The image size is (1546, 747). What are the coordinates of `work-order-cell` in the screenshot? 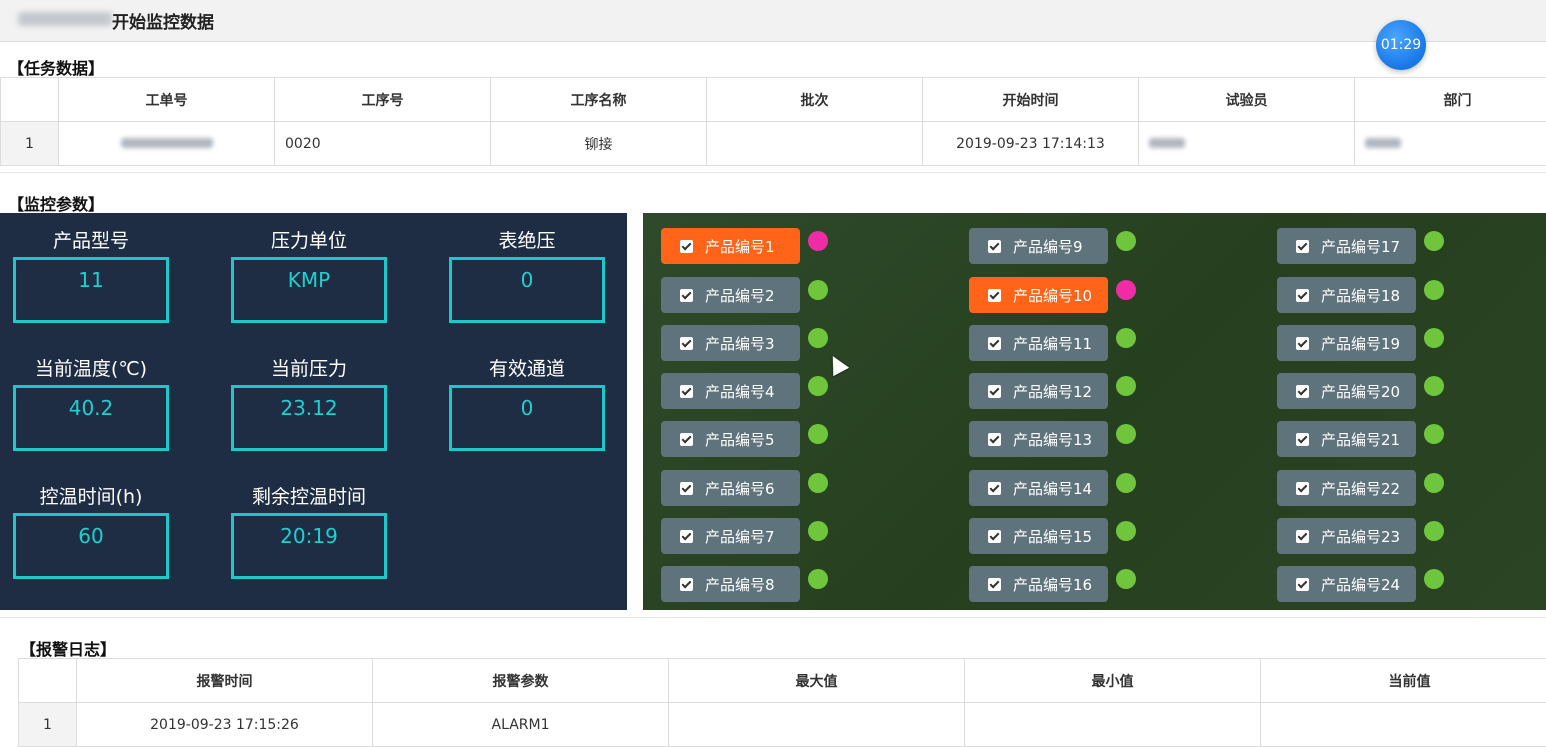 It's located at (167, 144).